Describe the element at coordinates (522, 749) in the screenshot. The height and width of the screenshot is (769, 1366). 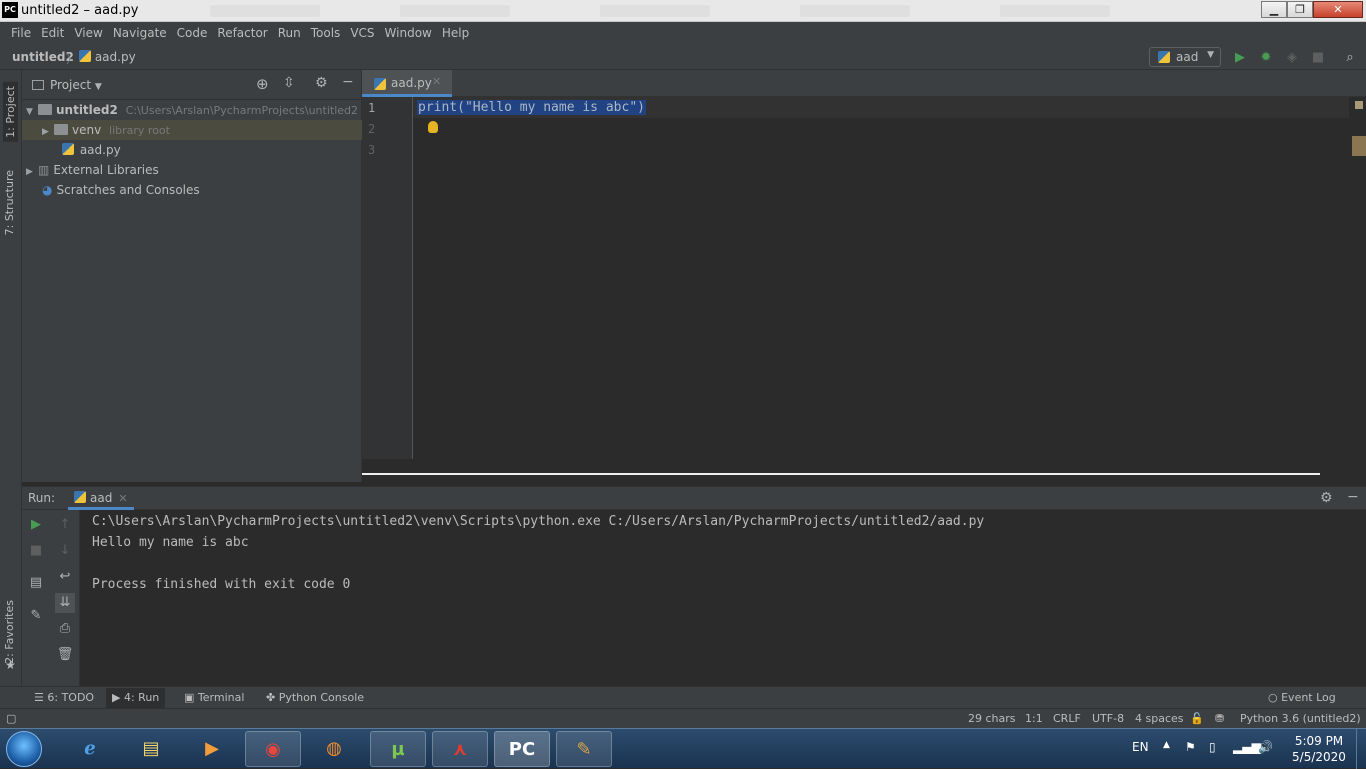
I see `pycharm-icon: PC` at that location.